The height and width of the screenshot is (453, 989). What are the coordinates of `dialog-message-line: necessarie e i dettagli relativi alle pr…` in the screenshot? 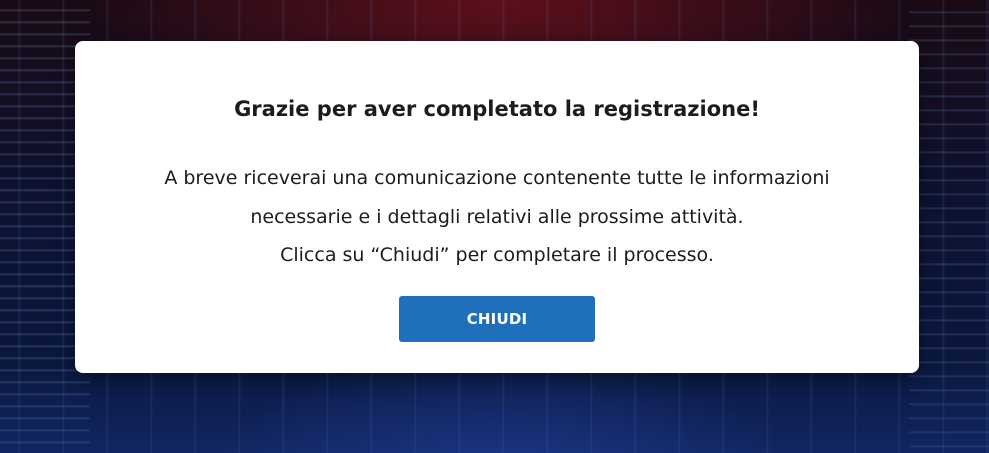 It's located at (497, 216).